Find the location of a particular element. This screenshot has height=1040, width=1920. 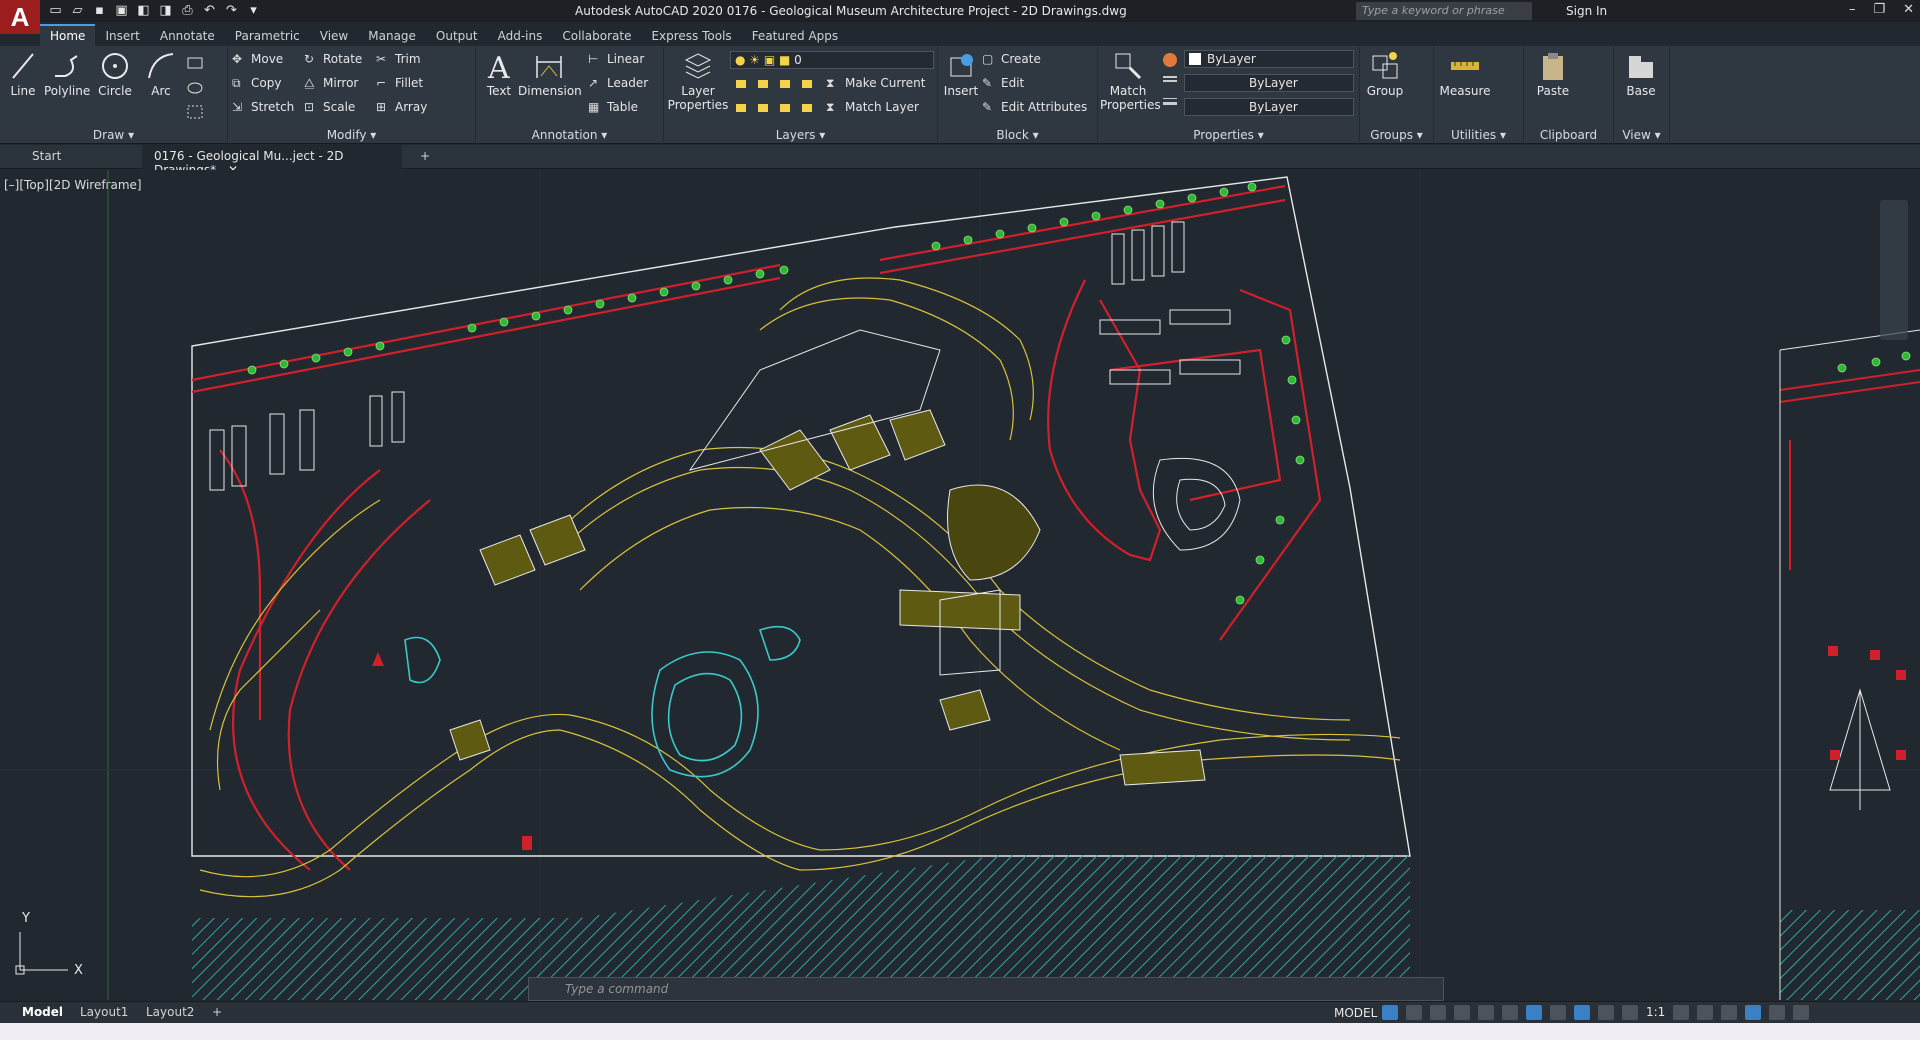

annotation-scale-icon is located at coordinates (1630, 1012).